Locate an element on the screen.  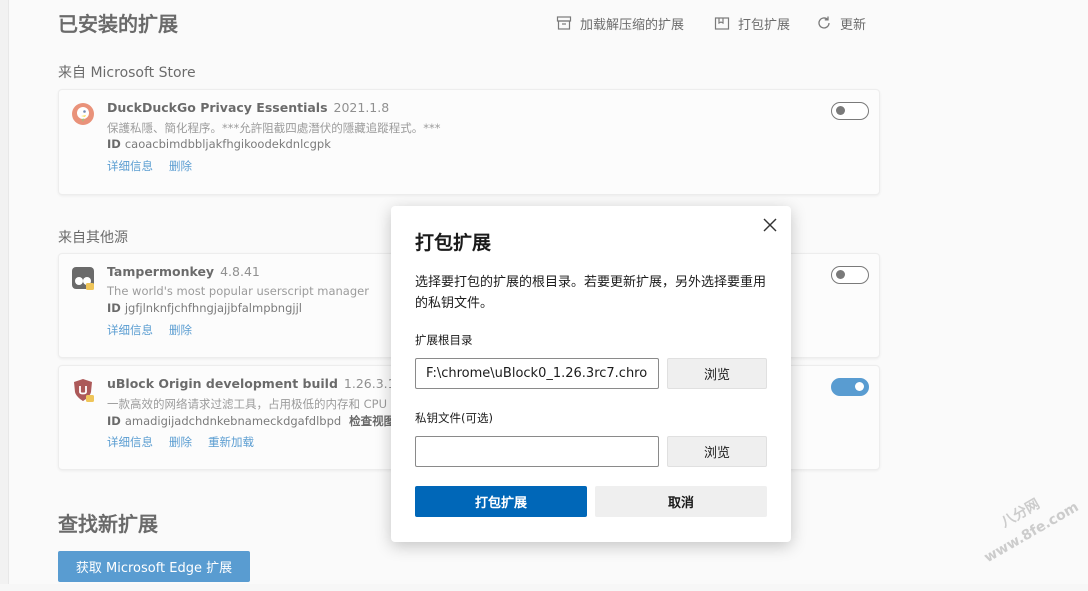
browse-key-button: 浏览 is located at coordinates (717, 451).